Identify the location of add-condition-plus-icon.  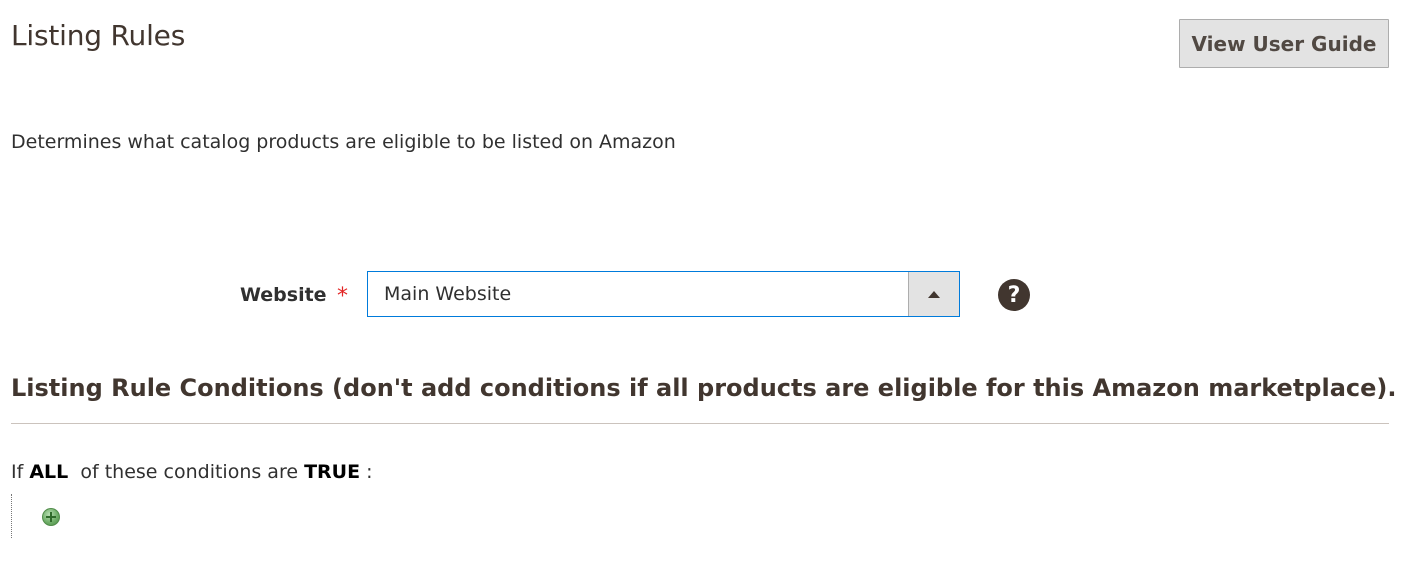
(51, 517).